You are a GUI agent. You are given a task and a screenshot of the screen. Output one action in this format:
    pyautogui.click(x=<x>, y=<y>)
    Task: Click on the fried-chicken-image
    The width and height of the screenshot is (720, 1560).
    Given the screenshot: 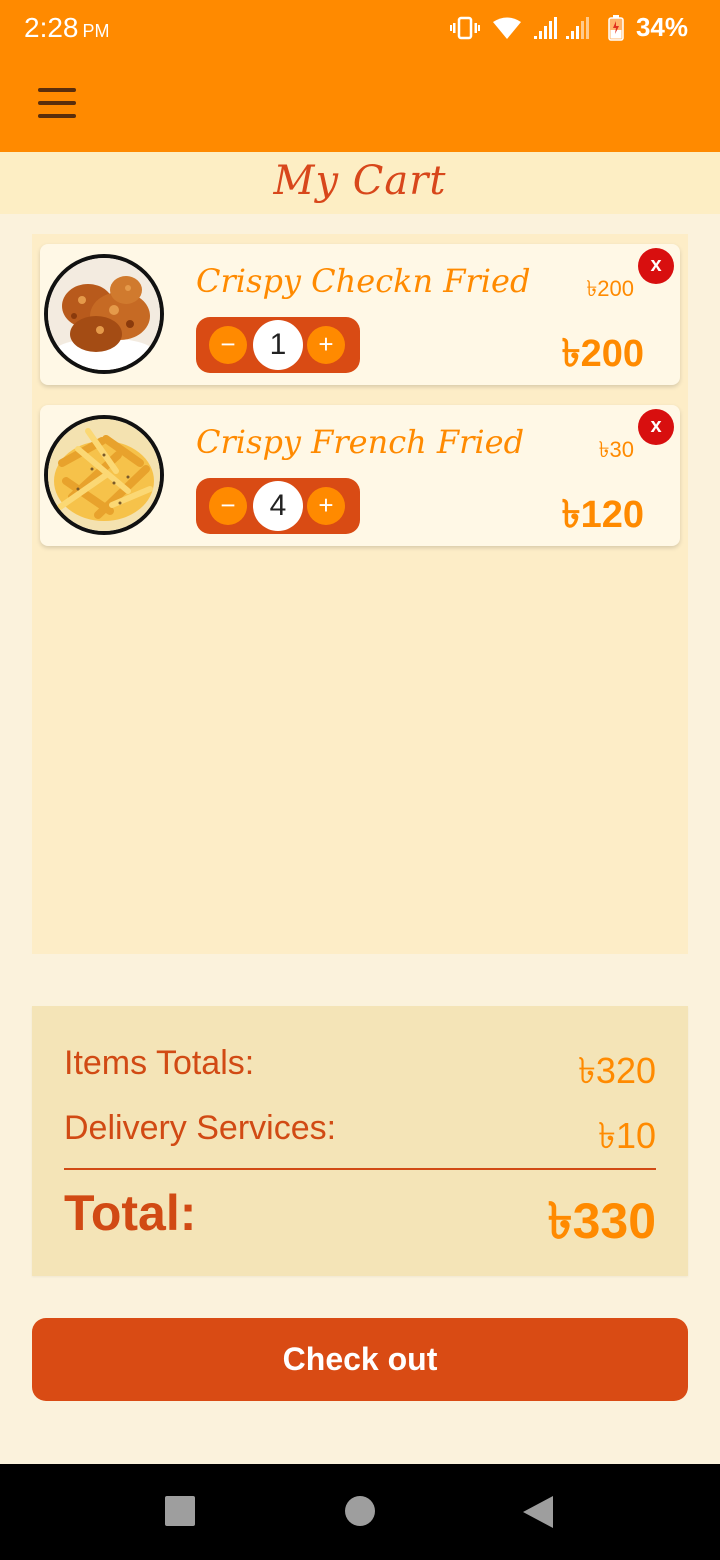 What is the action you would take?
    pyautogui.click(x=104, y=314)
    